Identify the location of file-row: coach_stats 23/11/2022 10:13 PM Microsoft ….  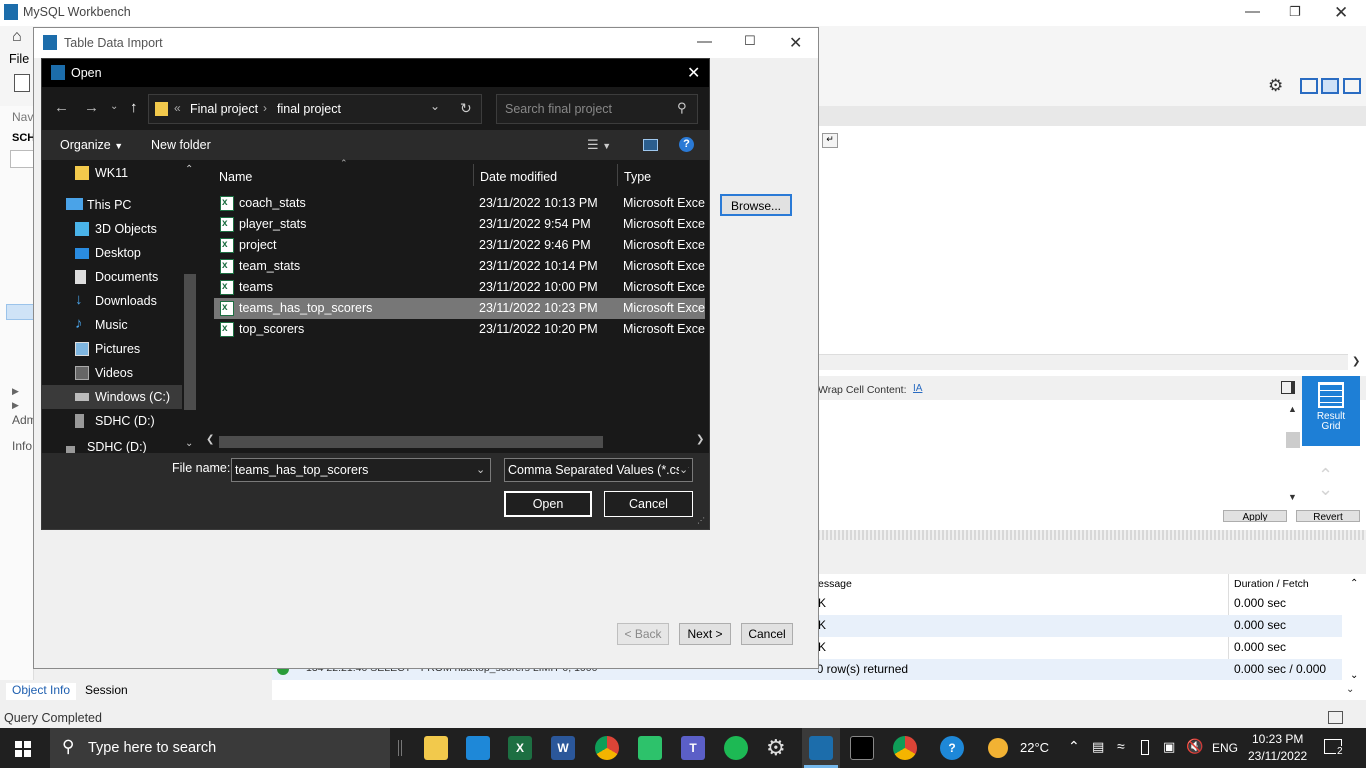
(459, 203).